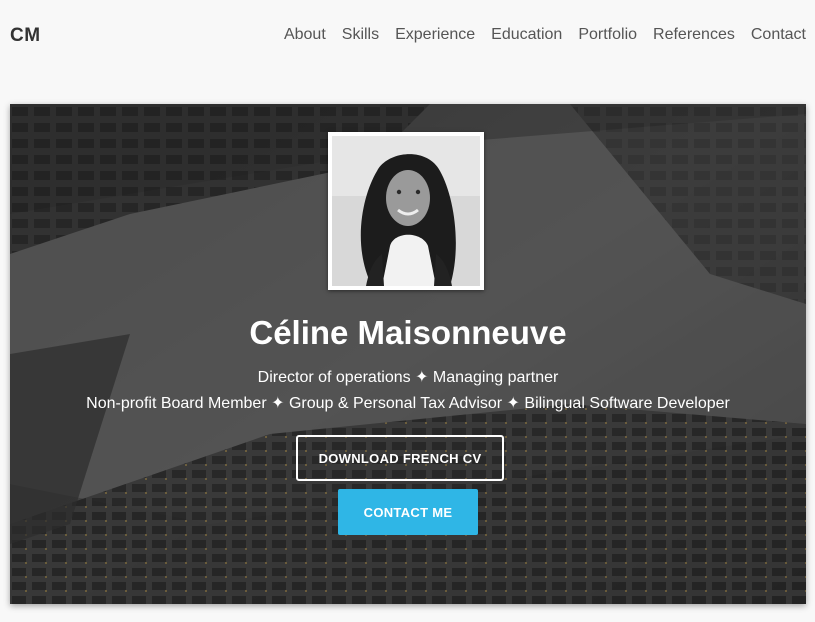  Describe the element at coordinates (694, 35) in the screenshot. I see `nav-link-references: References` at that location.